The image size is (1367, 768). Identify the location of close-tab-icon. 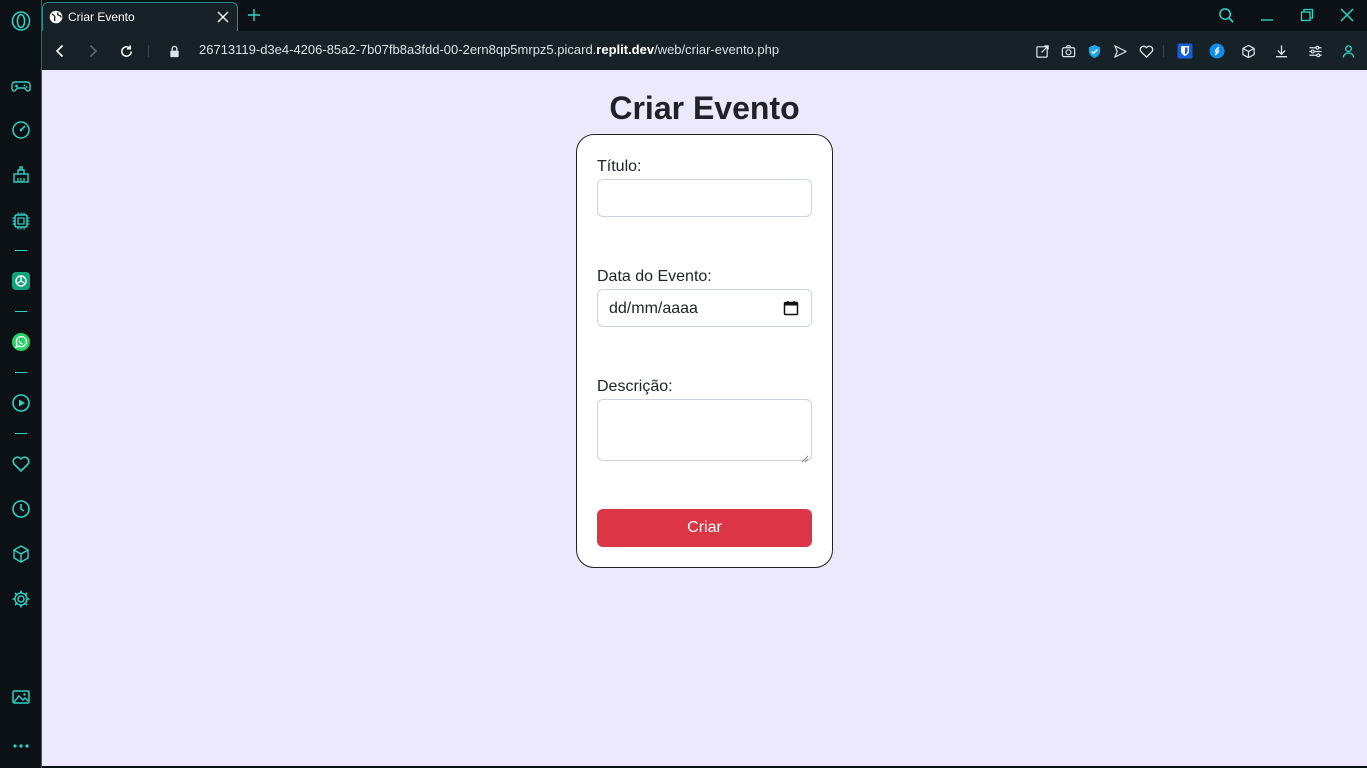
(223, 17).